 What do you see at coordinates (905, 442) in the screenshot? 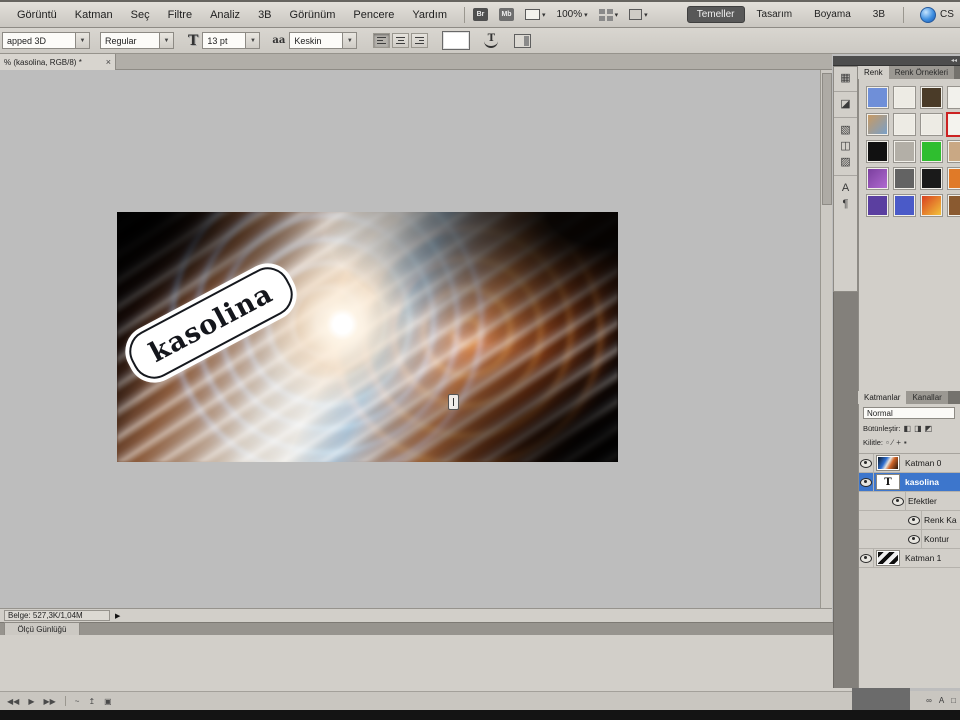
I see `lock-all-icon: ▪` at bounding box center [905, 442].